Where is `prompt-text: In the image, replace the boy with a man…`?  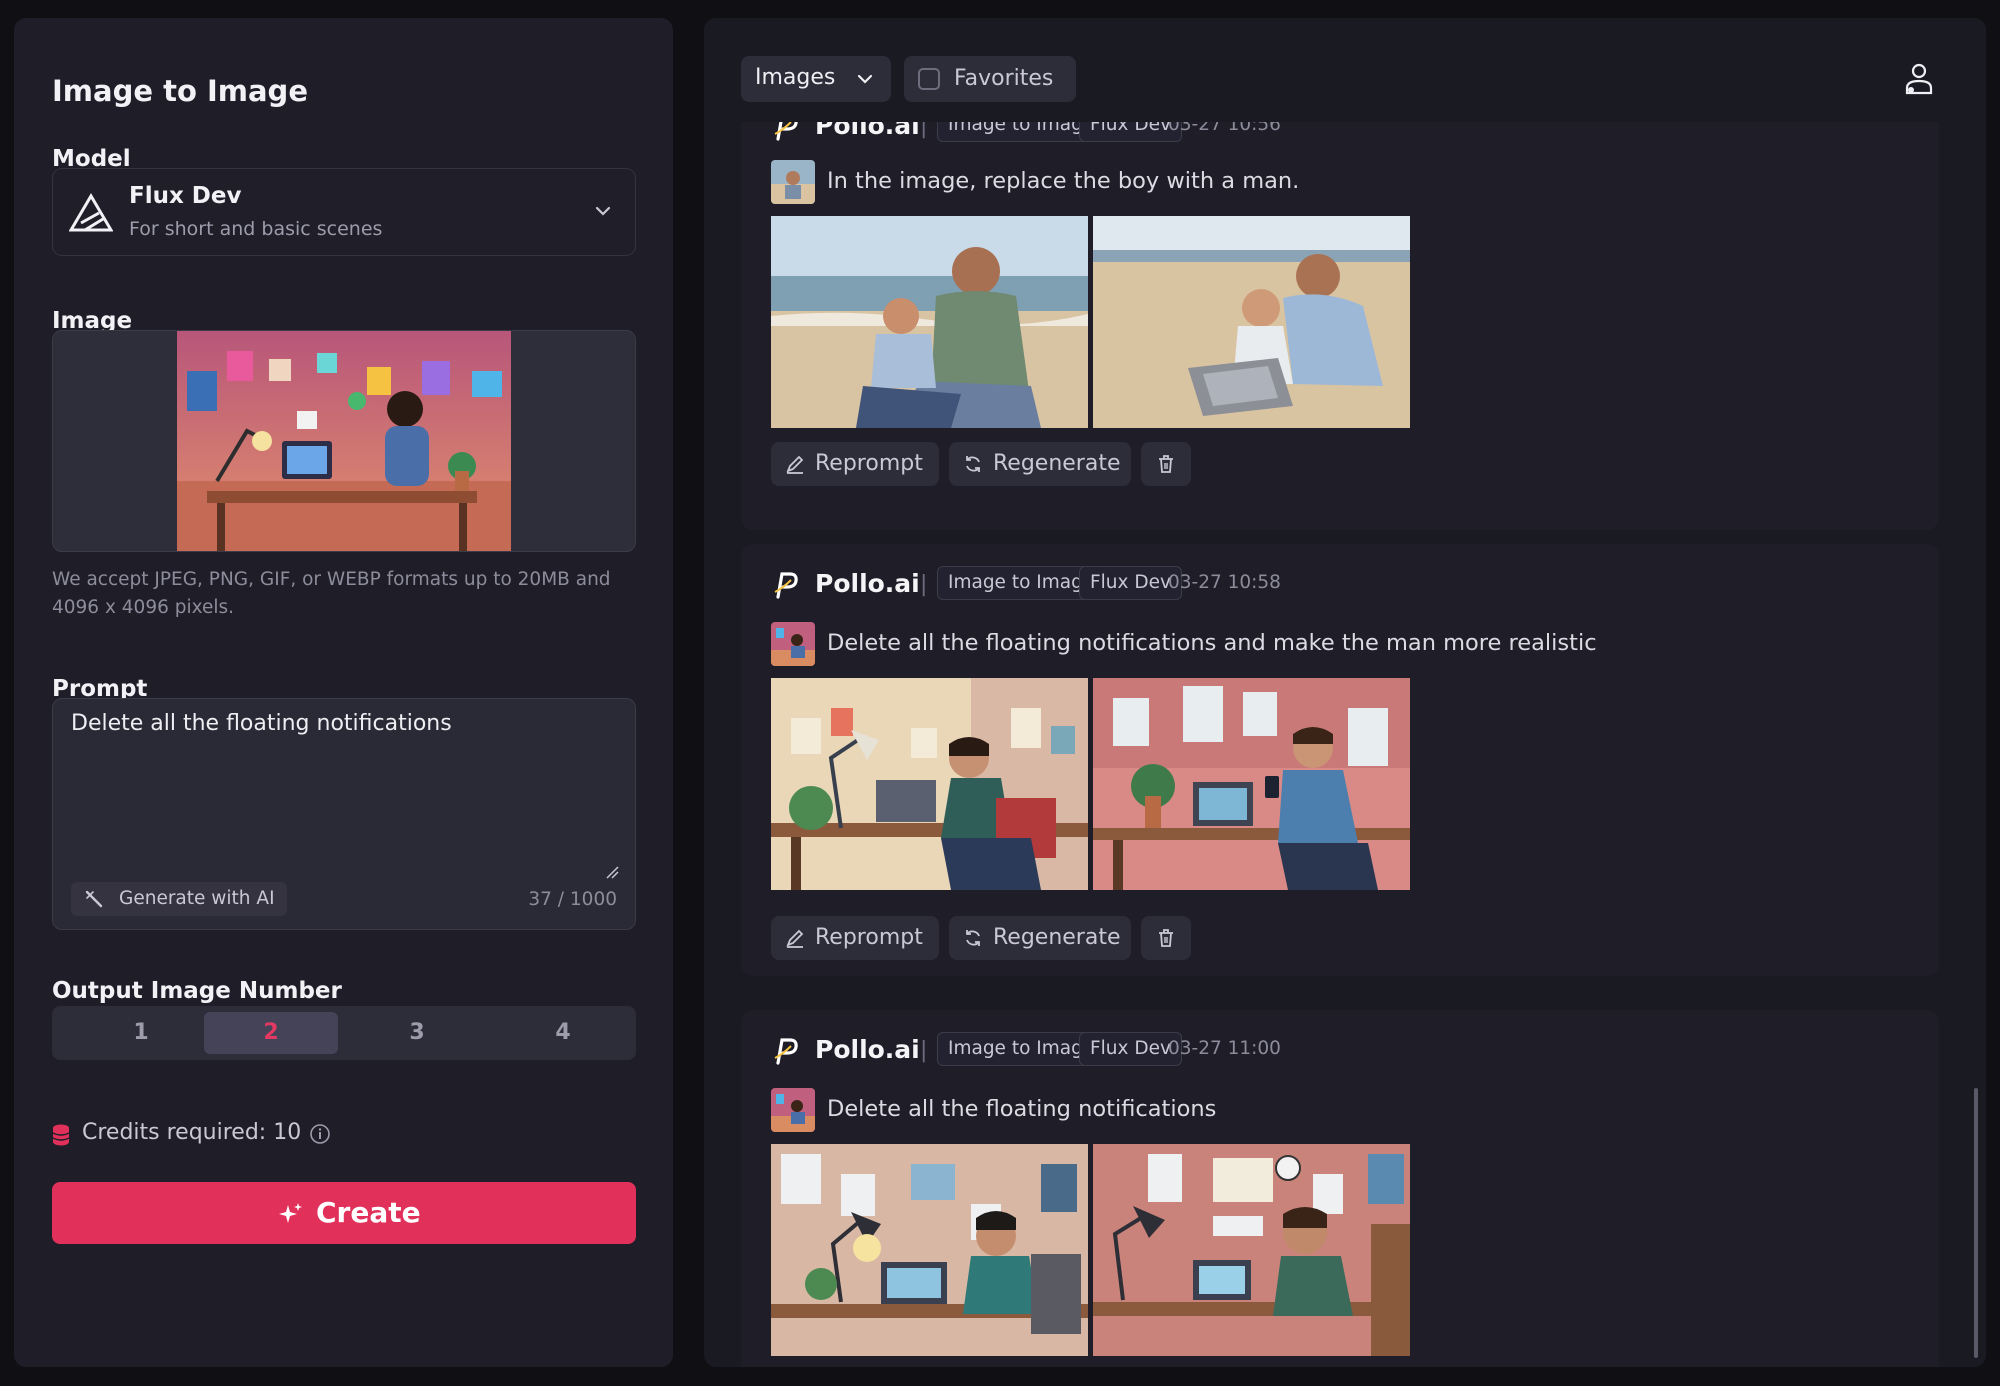 prompt-text: In the image, replace the boy with a man… is located at coordinates (1063, 181).